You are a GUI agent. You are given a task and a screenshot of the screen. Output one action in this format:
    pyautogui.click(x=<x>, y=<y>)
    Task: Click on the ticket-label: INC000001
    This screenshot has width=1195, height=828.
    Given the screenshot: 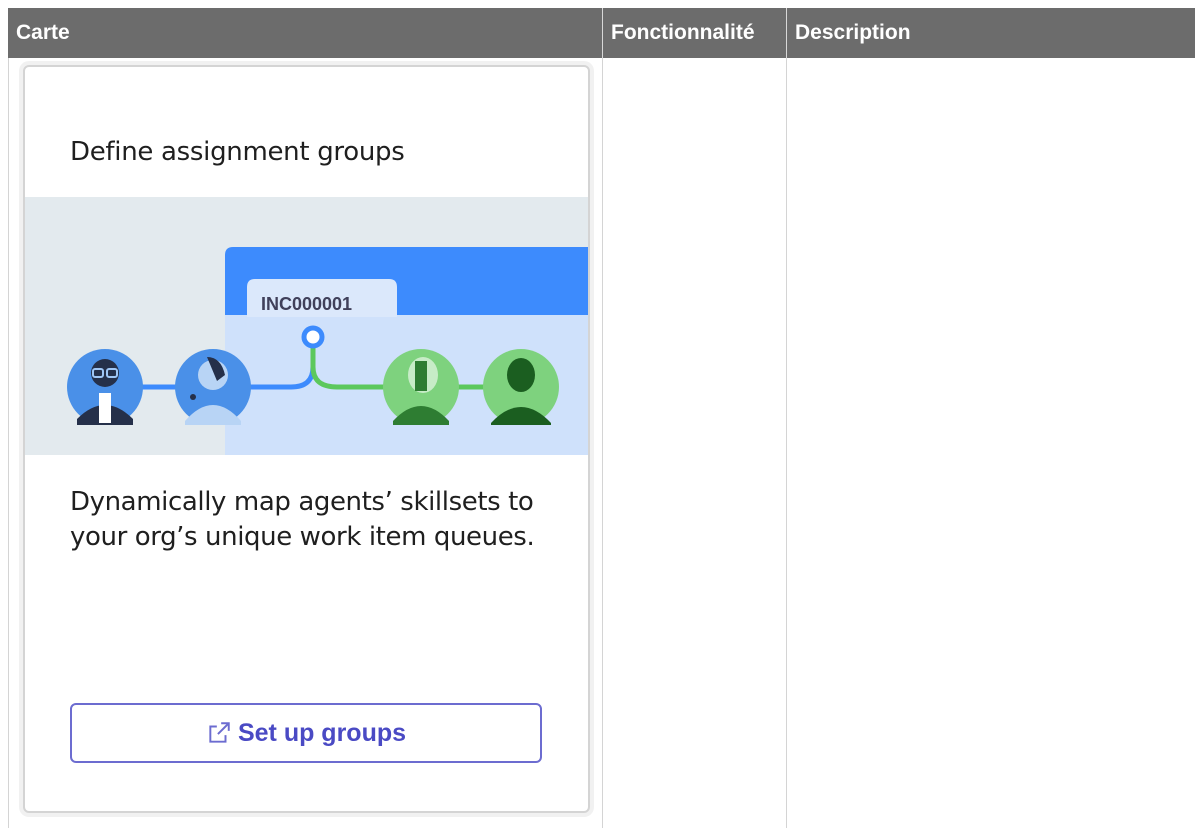 What is the action you would take?
    pyautogui.click(x=306, y=304)
    